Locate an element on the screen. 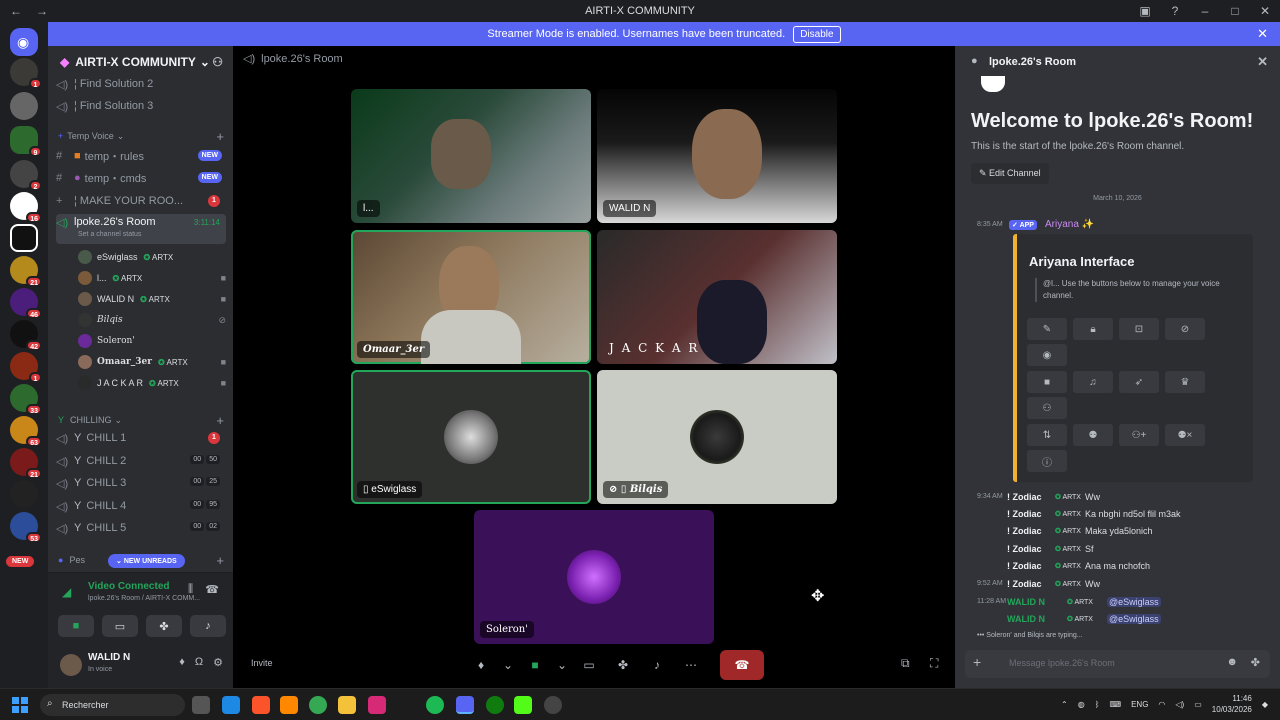 The height and width of the screenshot is (720, 1280). voice-member: Omaar_3er ✪ ARTX ■ is located at coordinates (153, 362).